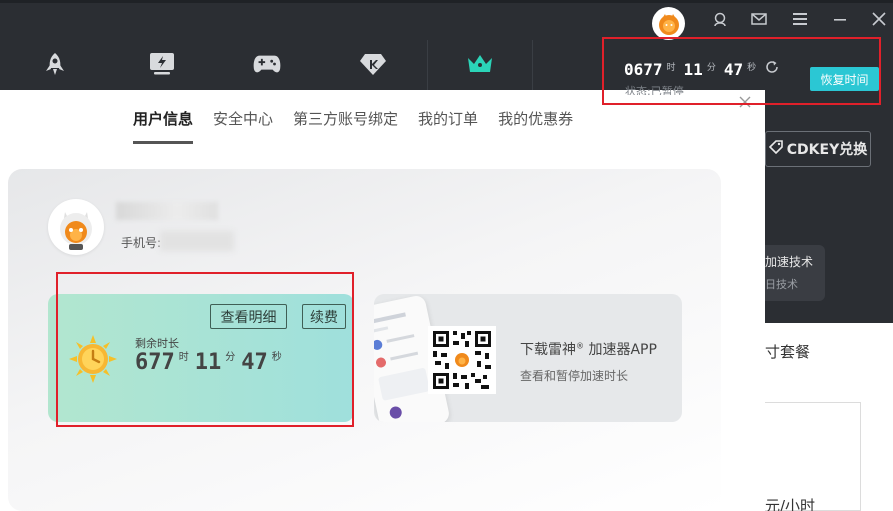  What do you see at coordinates (643, 69) in the screenshot?
I see `timer-hours: 0677` at bounding box center [643, 69].